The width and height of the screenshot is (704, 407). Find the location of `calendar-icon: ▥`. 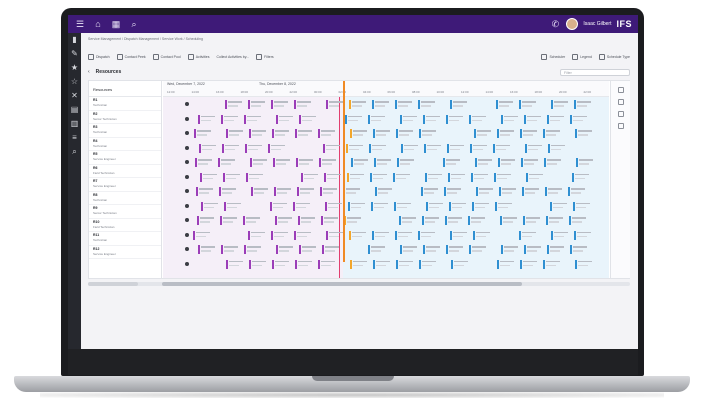

calendar-icon: ▥ is located at coordinates (74, 124).